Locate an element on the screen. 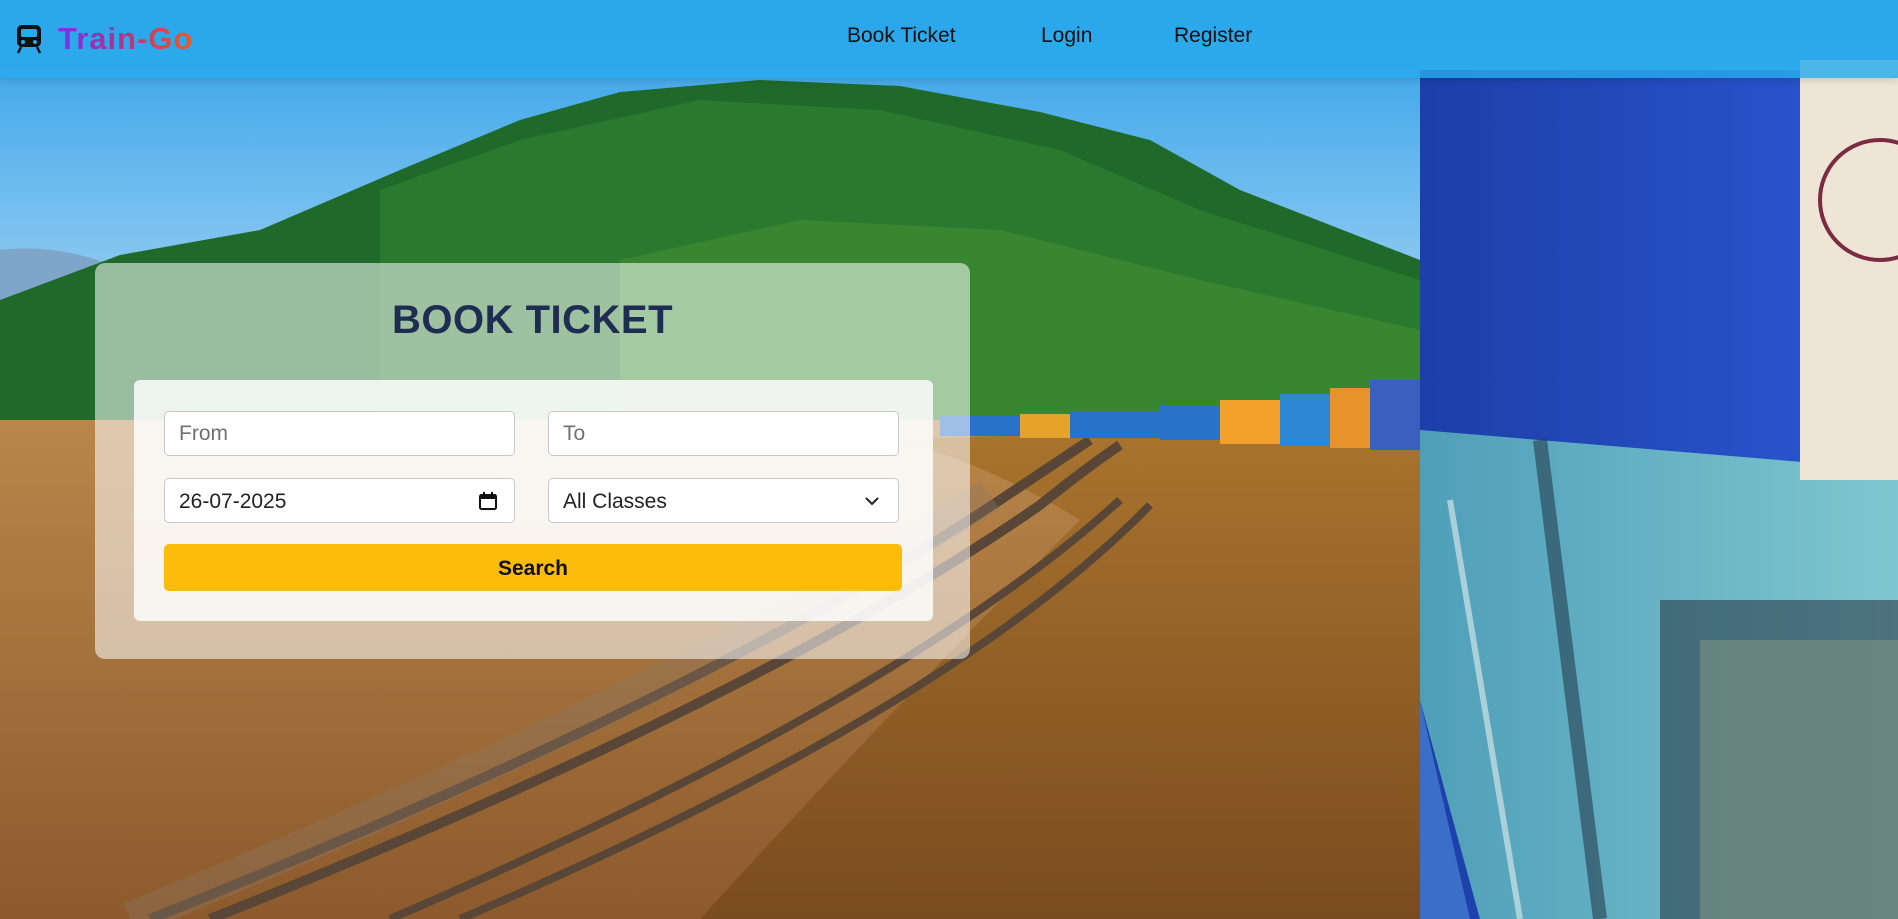 The image size is (1898, 919). class-select-value: All Classes is located at coordinates (615, 501).